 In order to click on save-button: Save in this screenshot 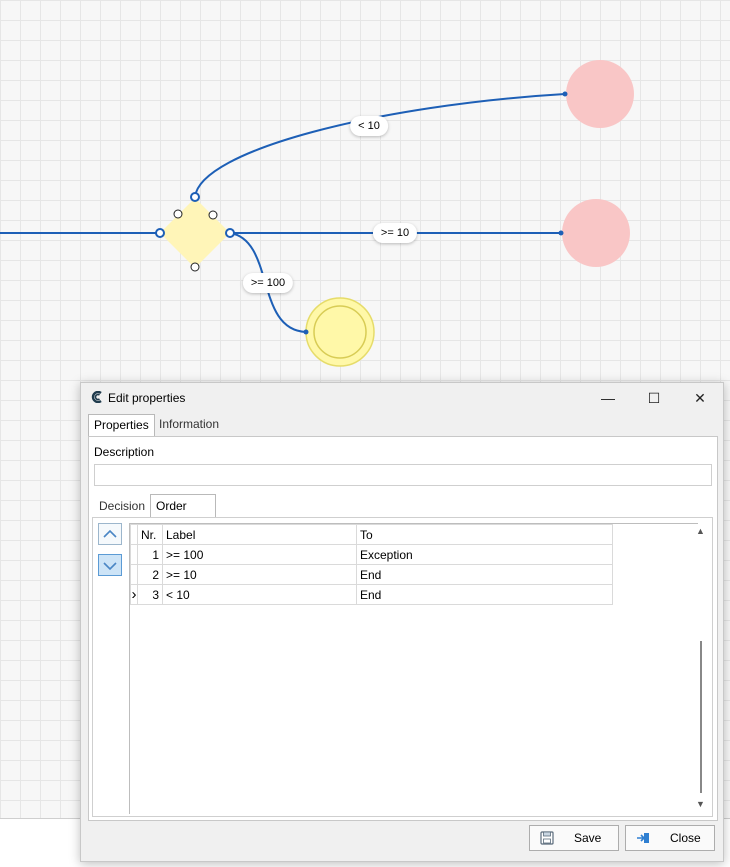, I will do `click(574, 838)`.